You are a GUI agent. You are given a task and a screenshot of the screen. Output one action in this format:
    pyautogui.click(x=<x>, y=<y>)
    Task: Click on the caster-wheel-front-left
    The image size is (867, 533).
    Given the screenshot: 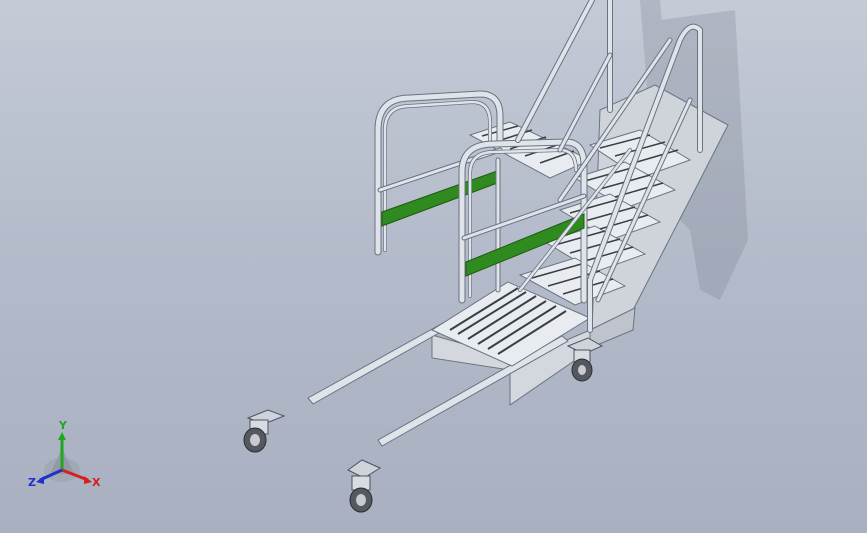 What is the action you would take?
    pyautogui.click(x=264, y=431)
    